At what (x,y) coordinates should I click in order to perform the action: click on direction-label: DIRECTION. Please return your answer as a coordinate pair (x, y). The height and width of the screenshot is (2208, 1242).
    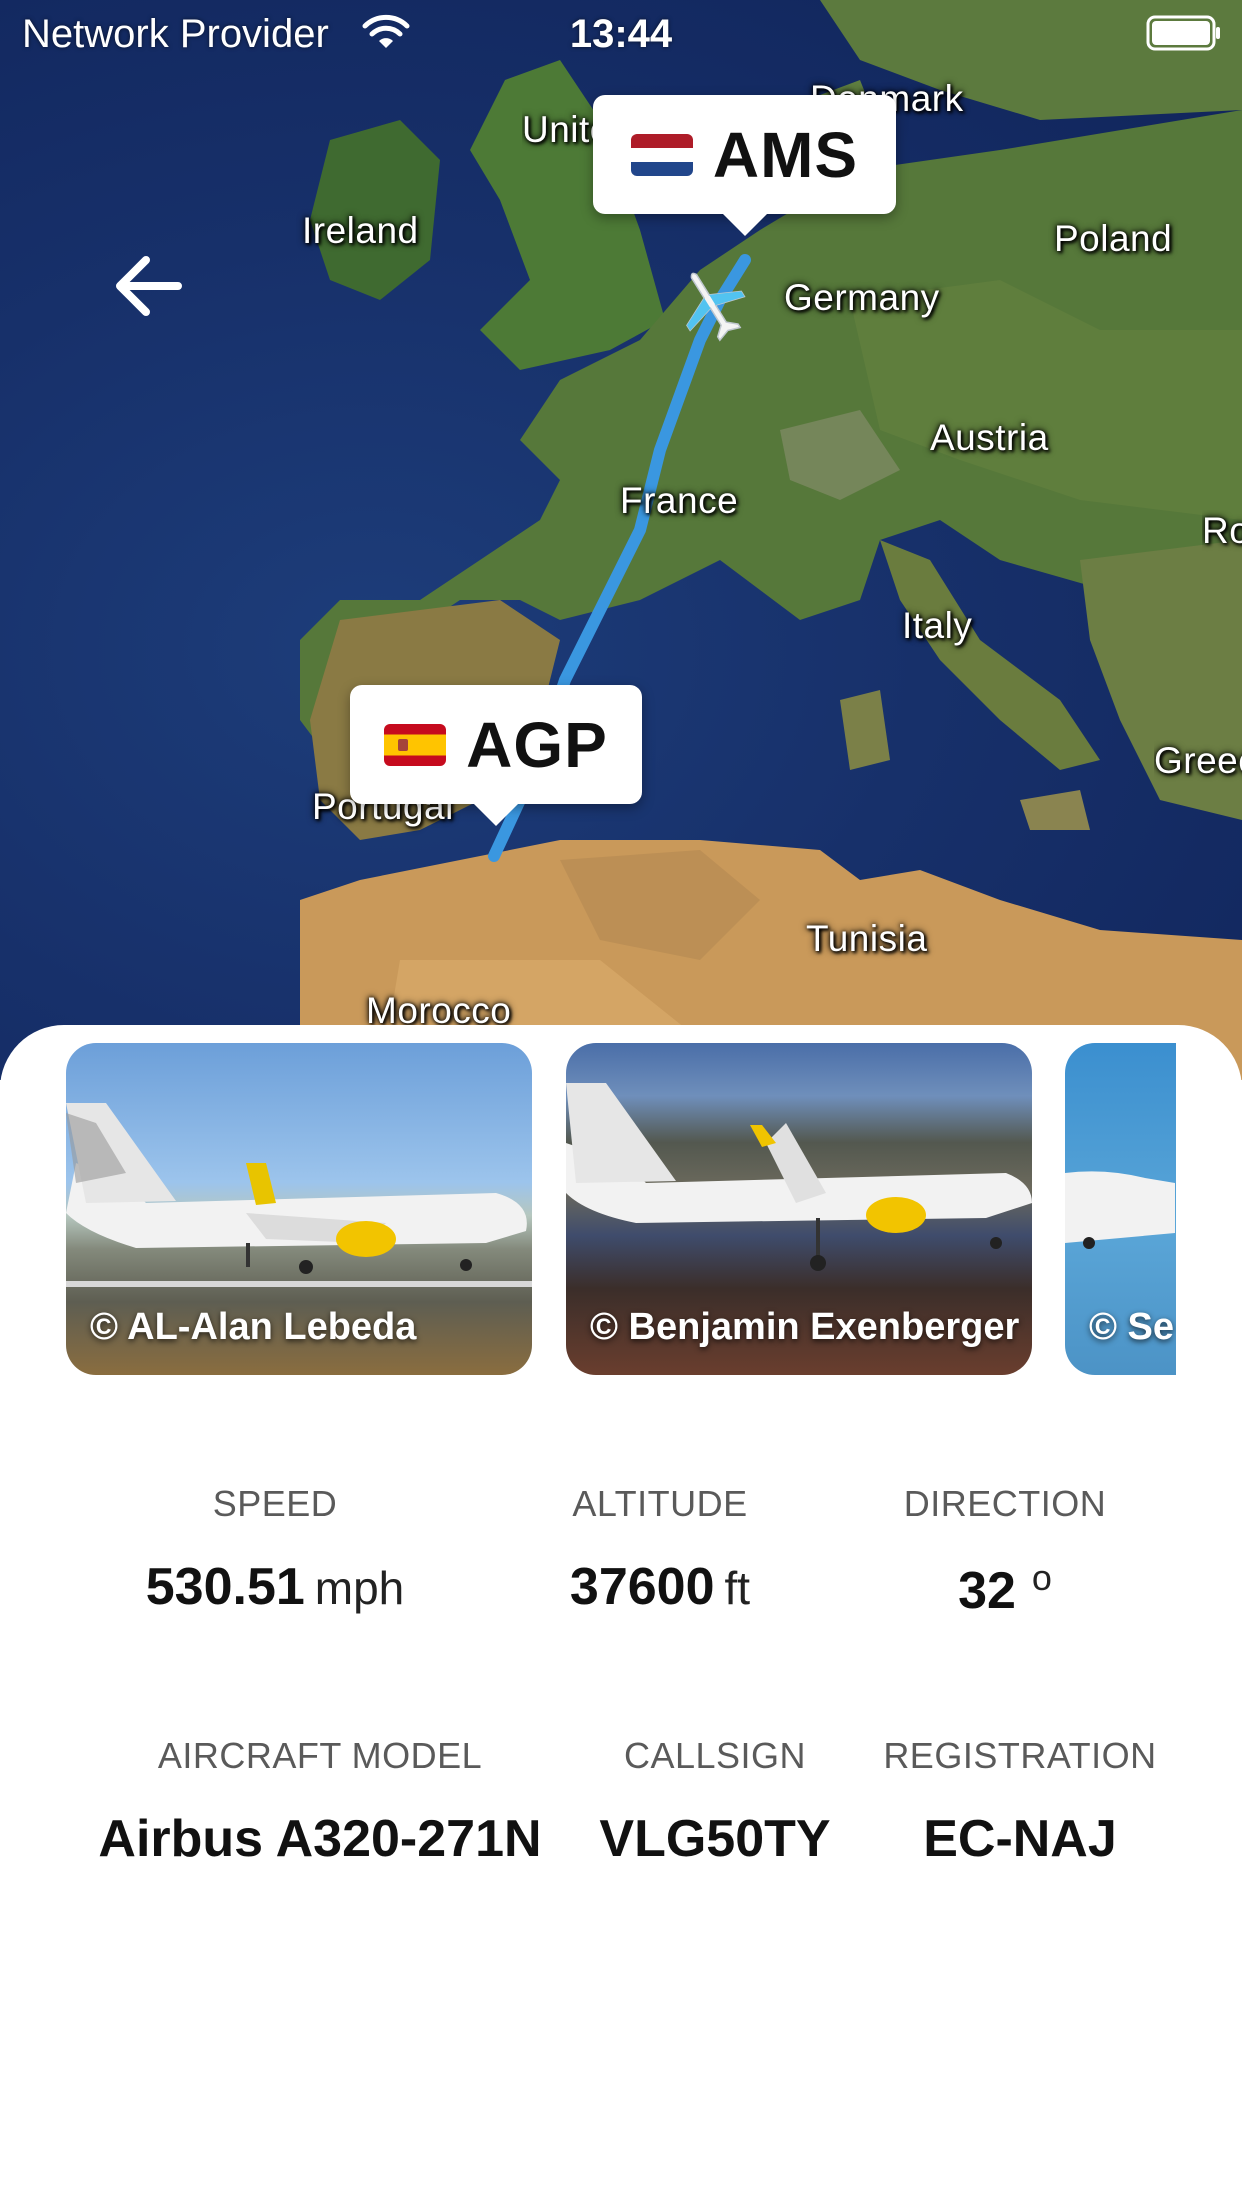
    Looking at the image, I should click on (1005, 1503).